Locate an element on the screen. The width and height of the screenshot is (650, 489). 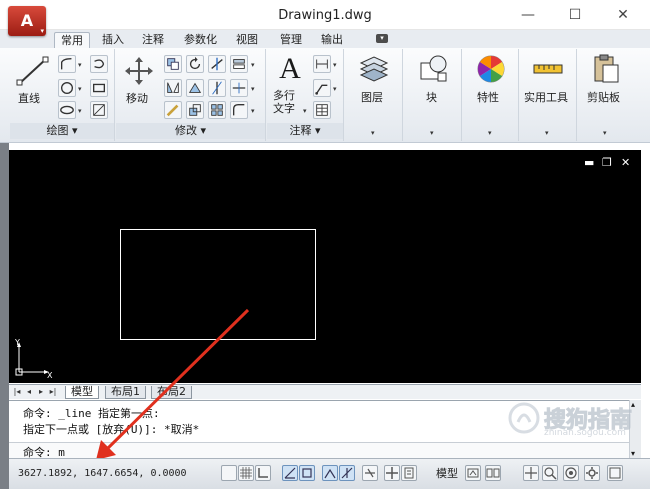
steering-wheel-button is located at coordinates (571, 473).